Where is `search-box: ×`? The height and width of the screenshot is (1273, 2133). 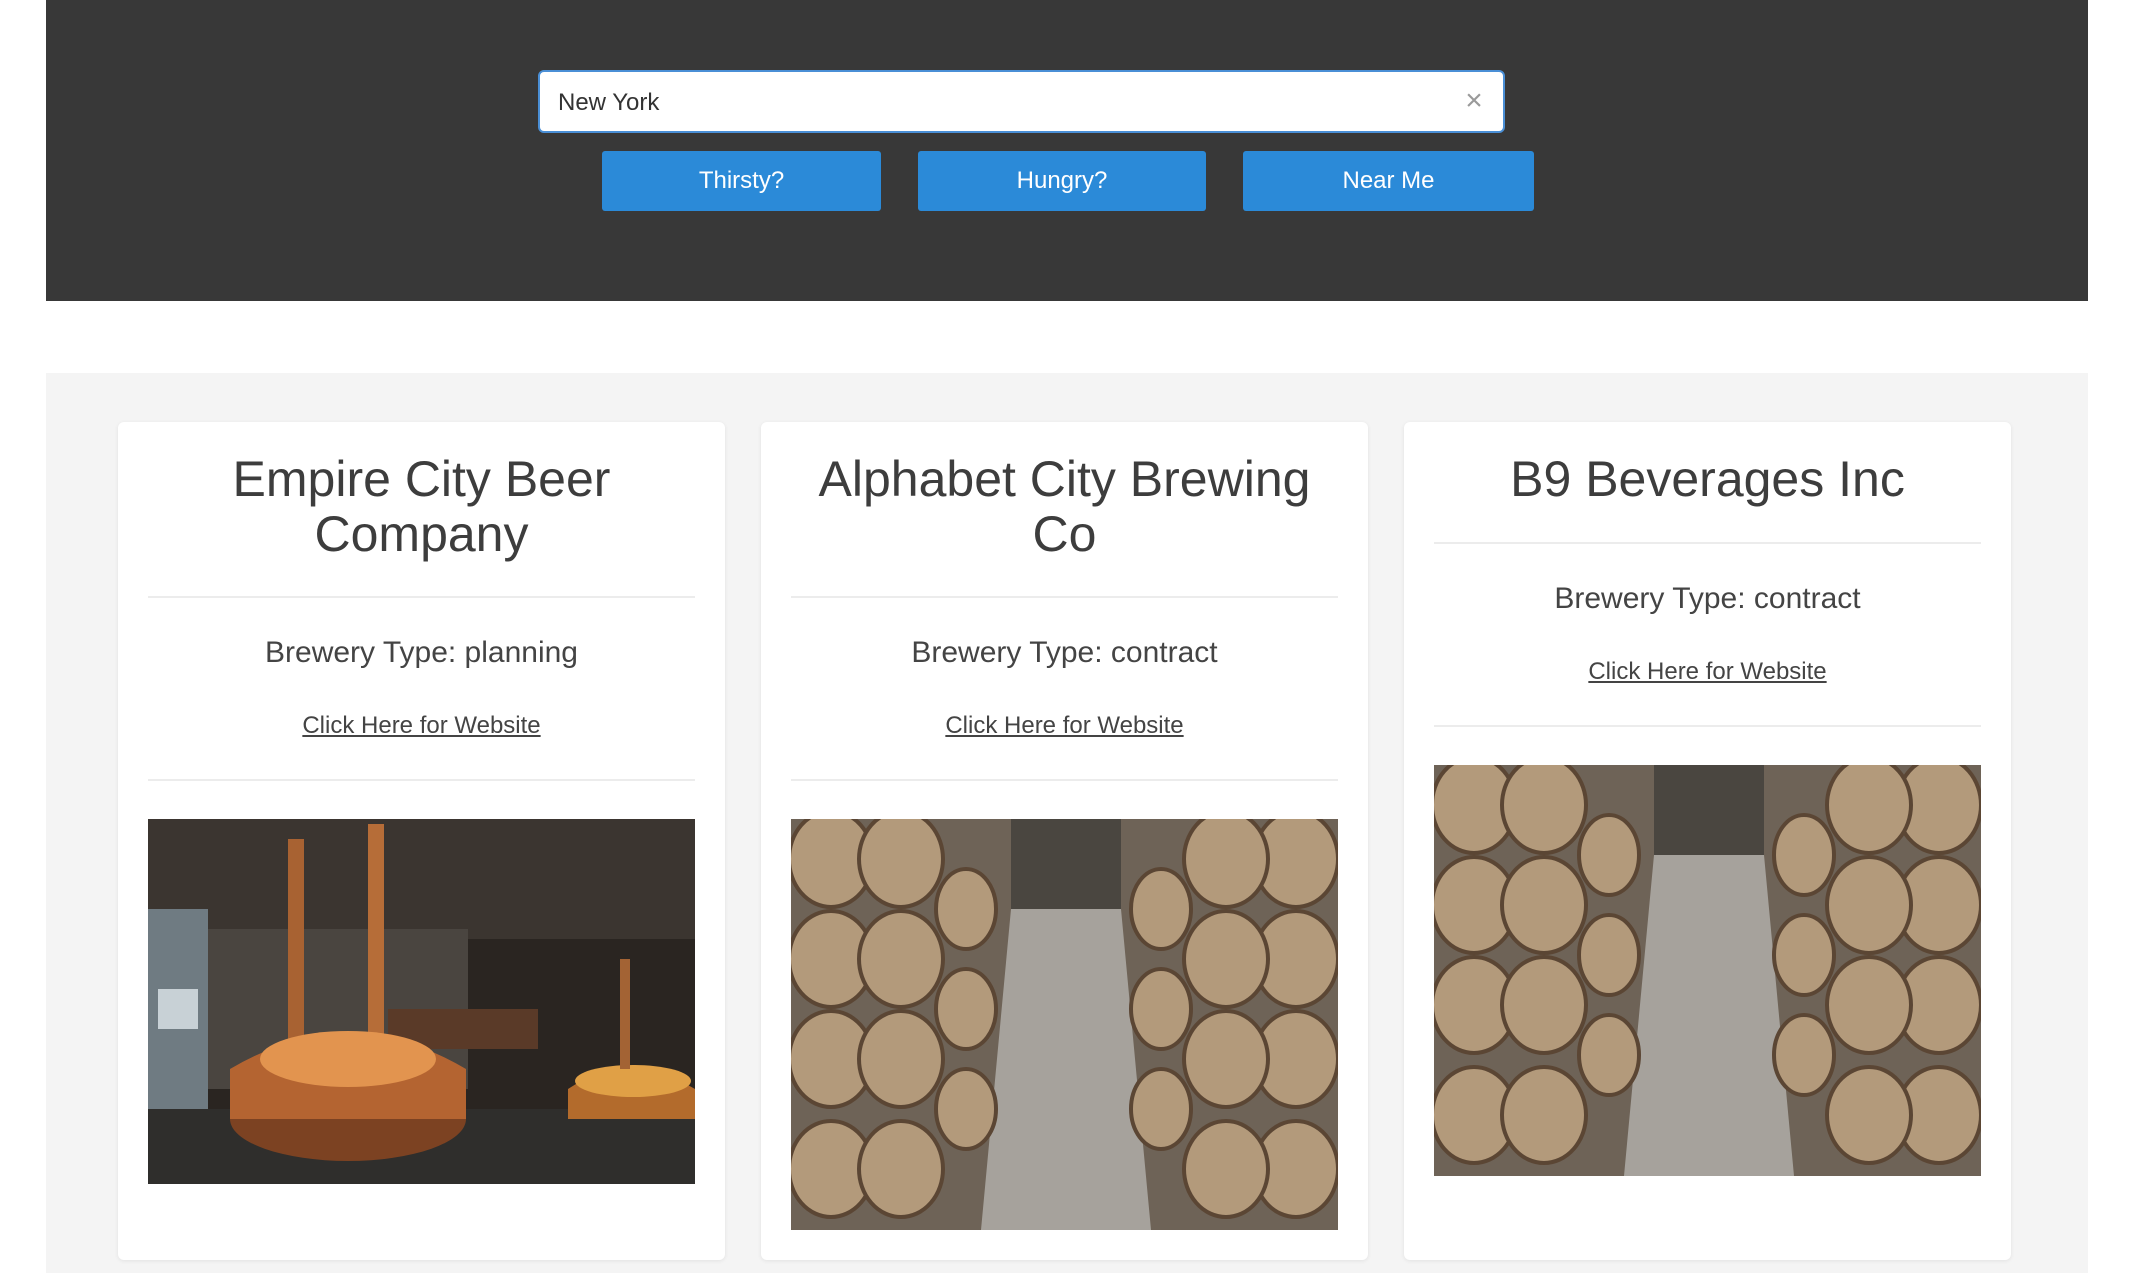
search-box: × is located at coordinates (1021, 101).